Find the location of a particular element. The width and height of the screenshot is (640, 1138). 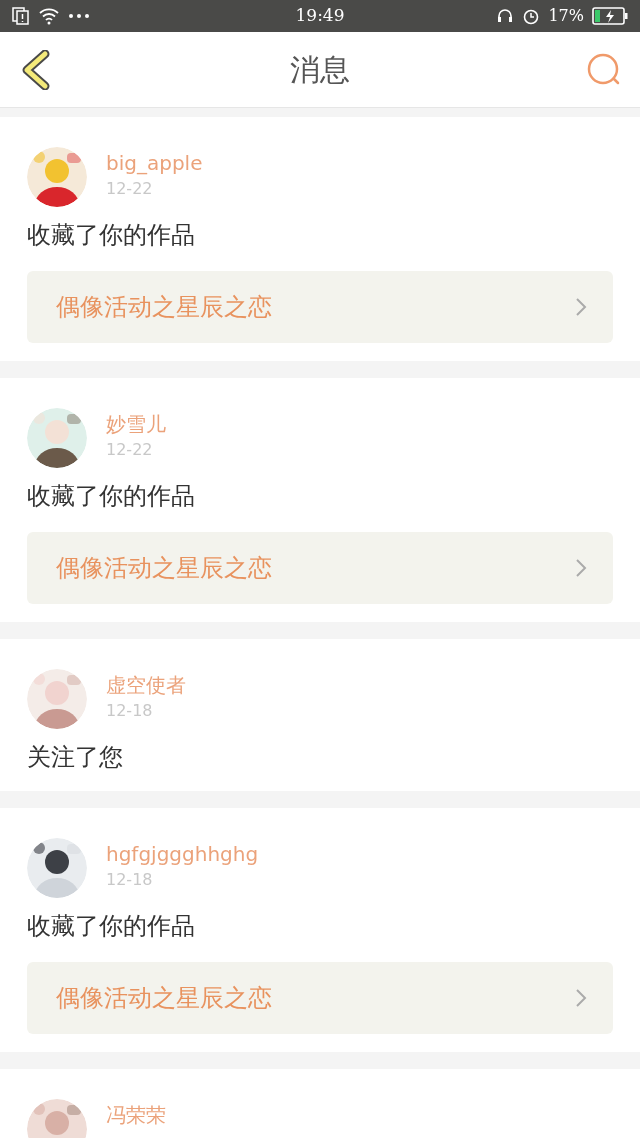

notification-icon is located at coordinates (21, 16).